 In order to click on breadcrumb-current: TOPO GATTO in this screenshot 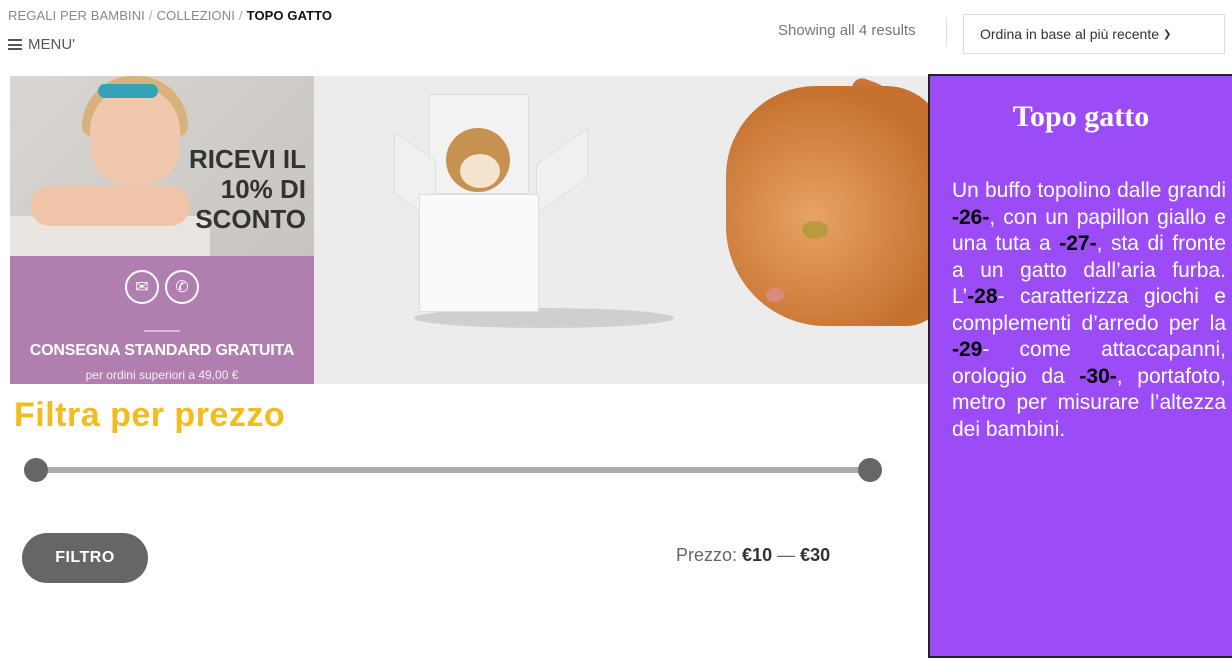, I will do `click(289, 15)`.